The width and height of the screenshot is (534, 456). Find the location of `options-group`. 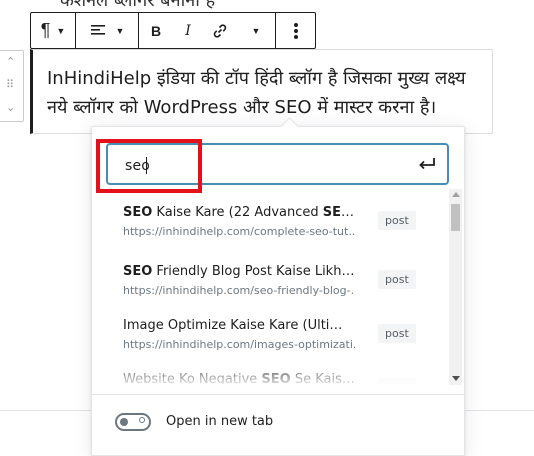

options-group is located at coordinates (296, 30).